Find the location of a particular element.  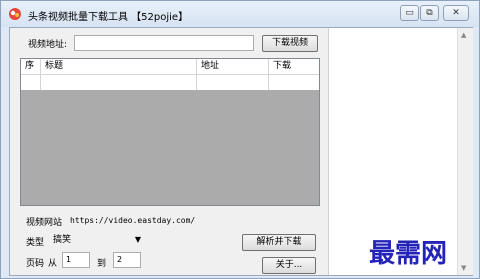

table-row is located at coordinates (170, 82).